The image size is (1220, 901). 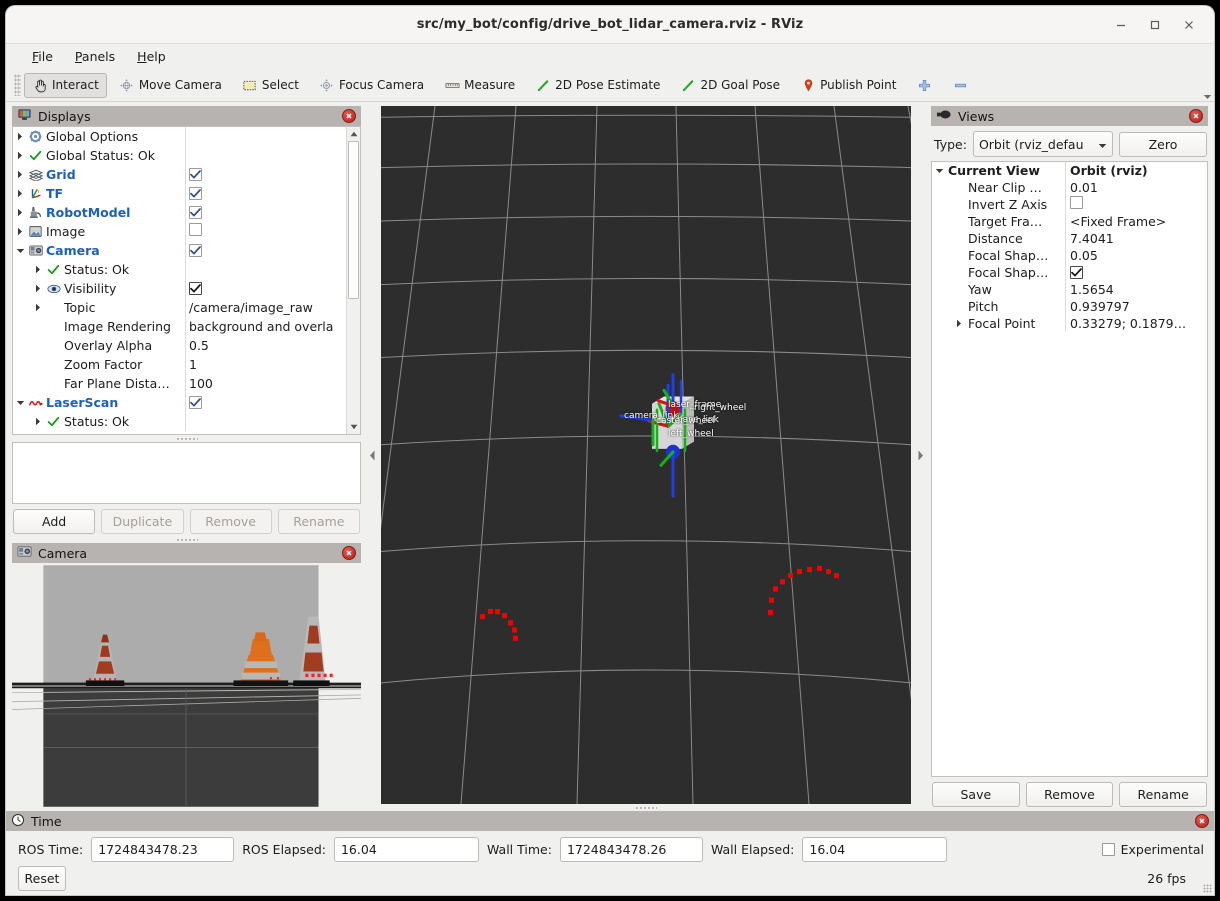 I want to click on displays-splitter-handle, so click(x=186, y=438).